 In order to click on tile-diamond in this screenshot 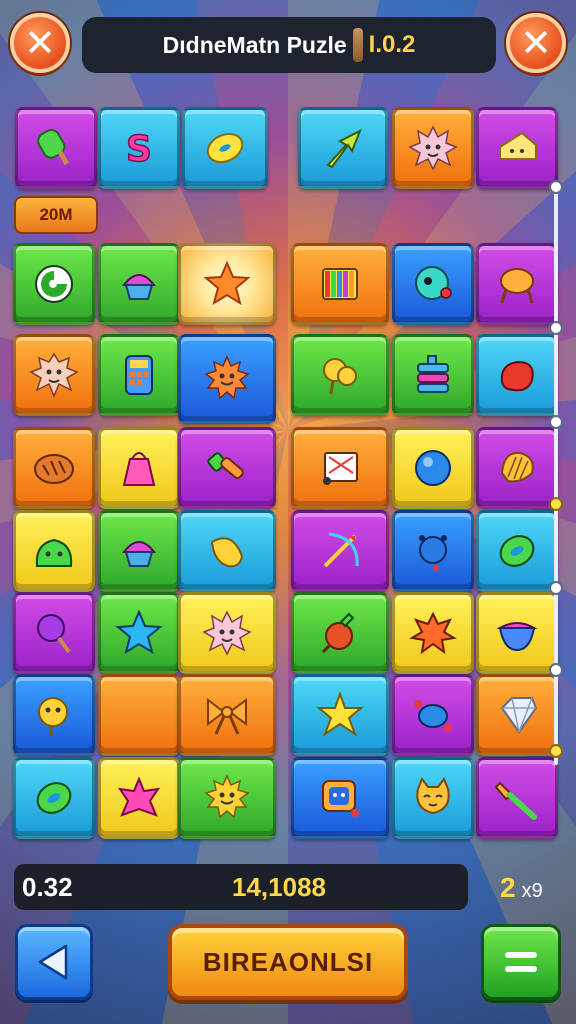, I will do `click(517, 715)`.